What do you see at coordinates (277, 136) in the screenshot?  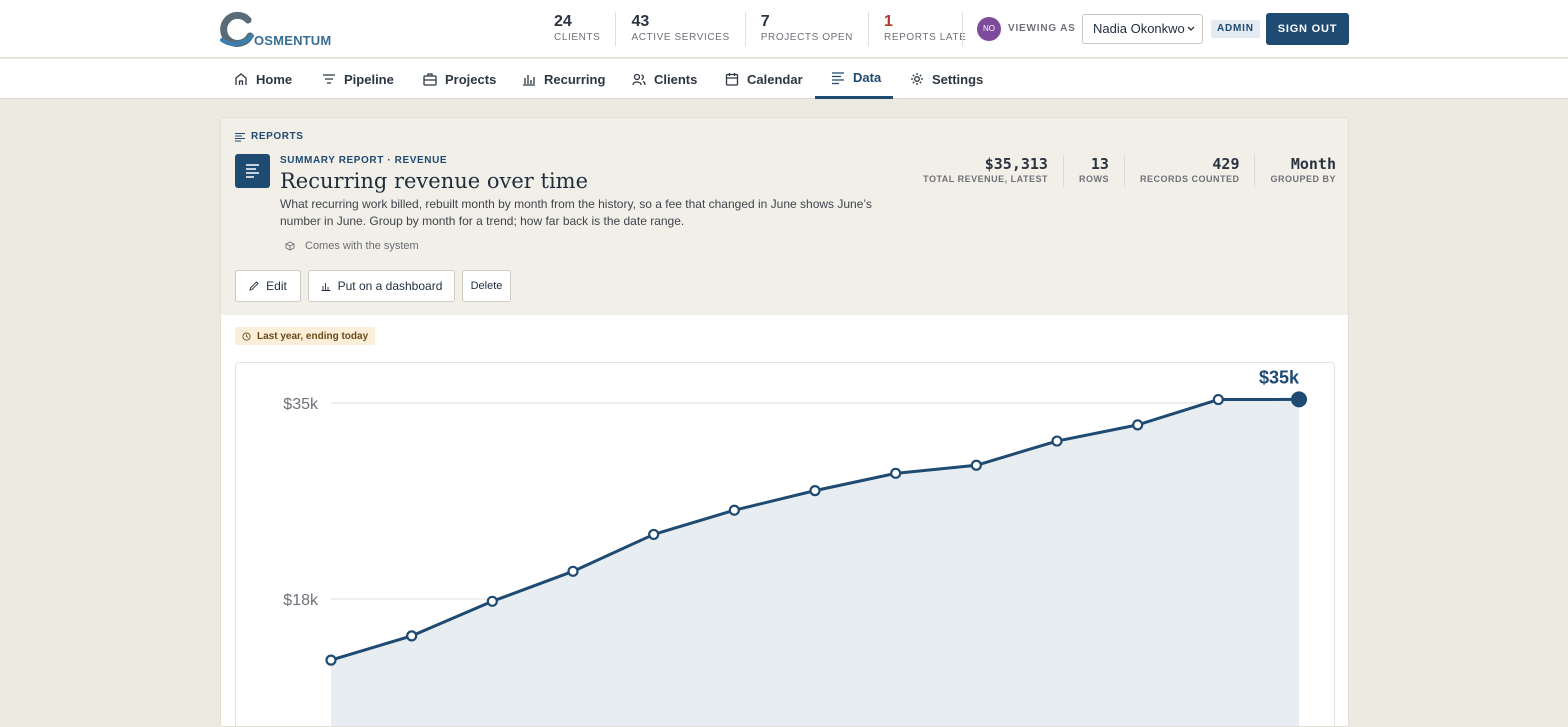 I see `breadcrumb-label: REPORTS` at bounding box center [277, 136].